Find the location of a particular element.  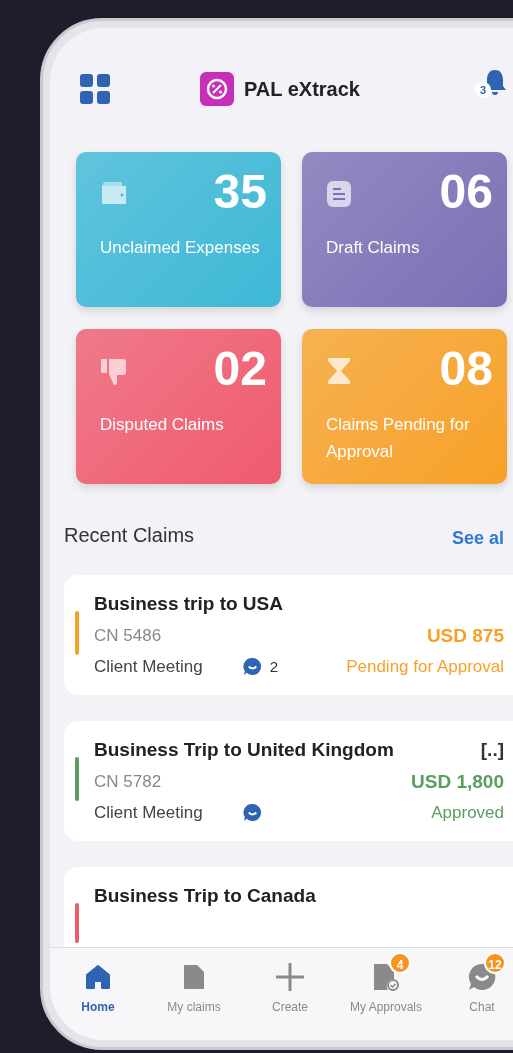

count-badge: 4 is located at coordinates (400, 963).